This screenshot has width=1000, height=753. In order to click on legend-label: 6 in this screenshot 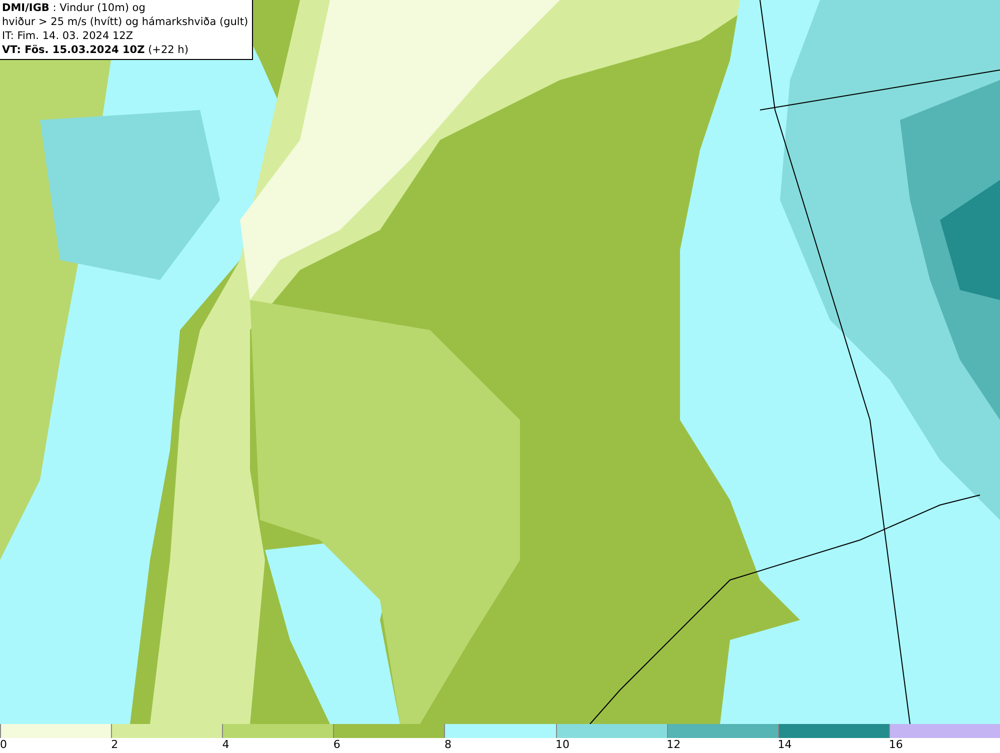, I will do `click(336, 745)`.